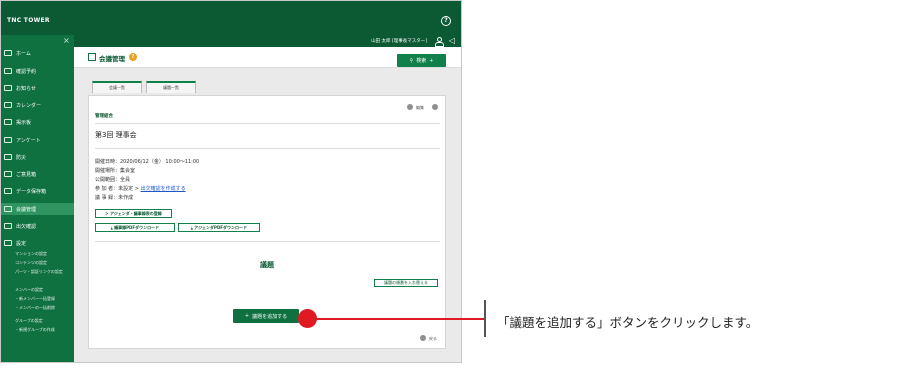 This screenshot has height=369, width=900. What do you see at coordinates (133, 213) in the screenshot?
I see `agenda-register-button: > アジェンダ・議事録表の登録` at bounding box center [133, 213].